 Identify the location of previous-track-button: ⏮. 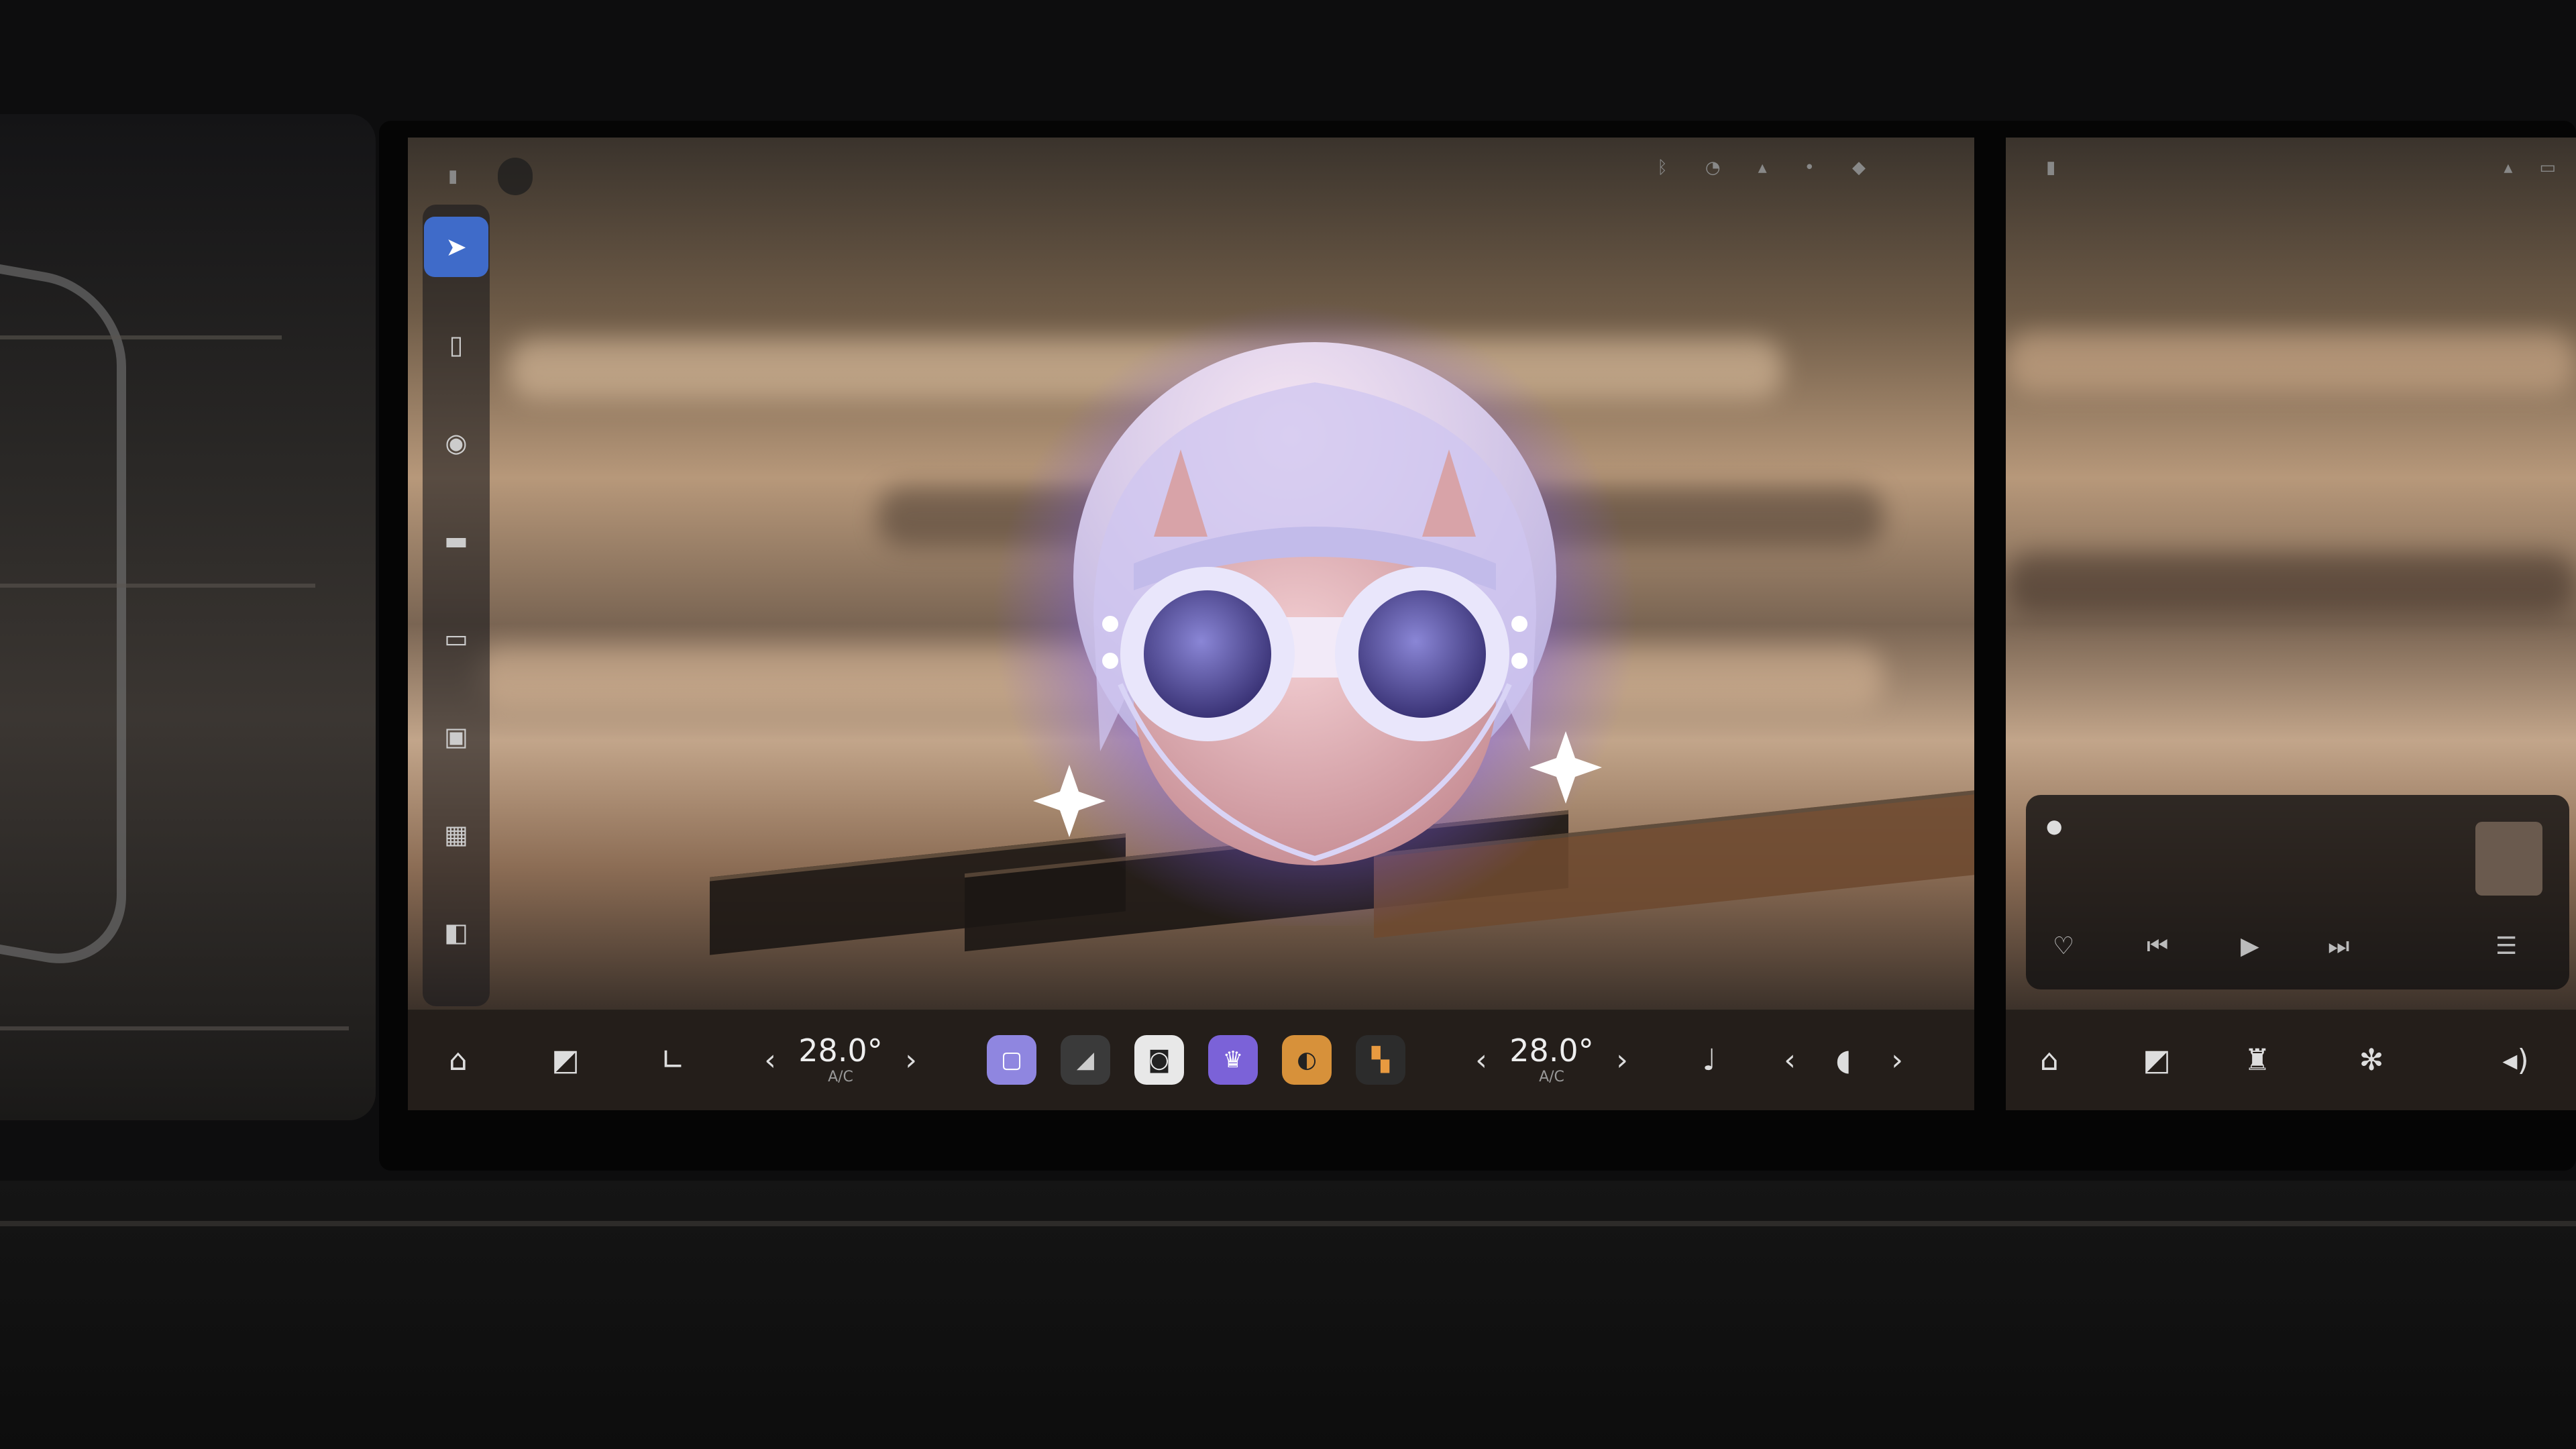
(2157, 946).